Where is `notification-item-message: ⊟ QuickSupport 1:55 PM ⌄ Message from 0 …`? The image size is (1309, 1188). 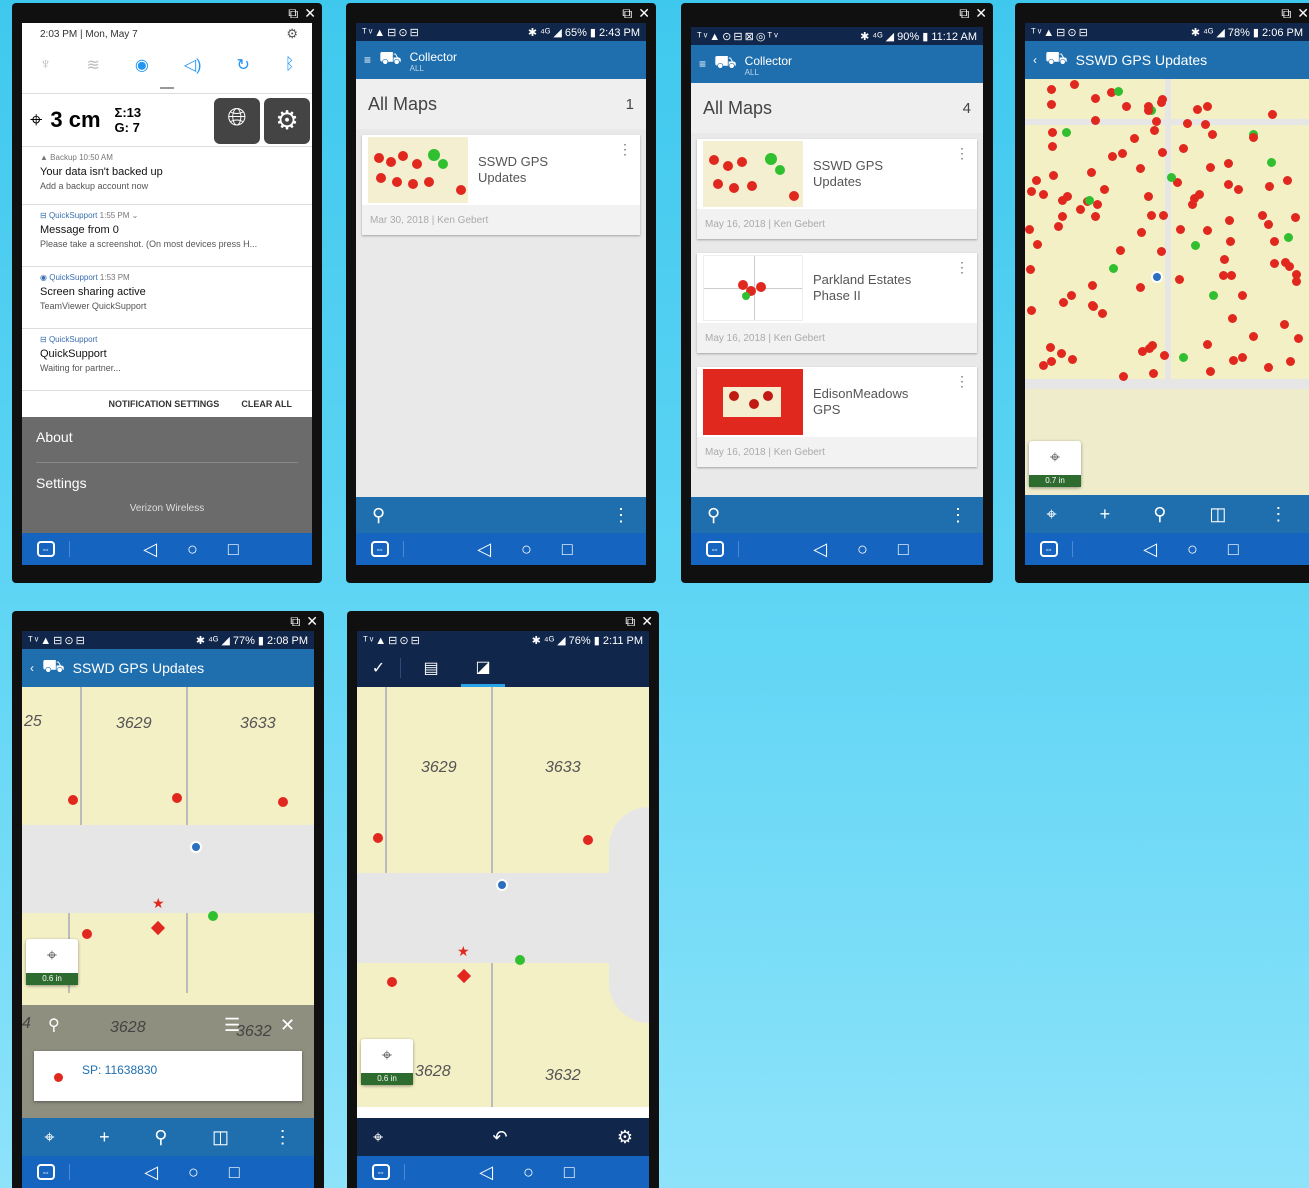
notification-item-message: ⊟ QuickSupport 1:55 PM ⌄ Message from 0 … is located at coordinates (167, 236).